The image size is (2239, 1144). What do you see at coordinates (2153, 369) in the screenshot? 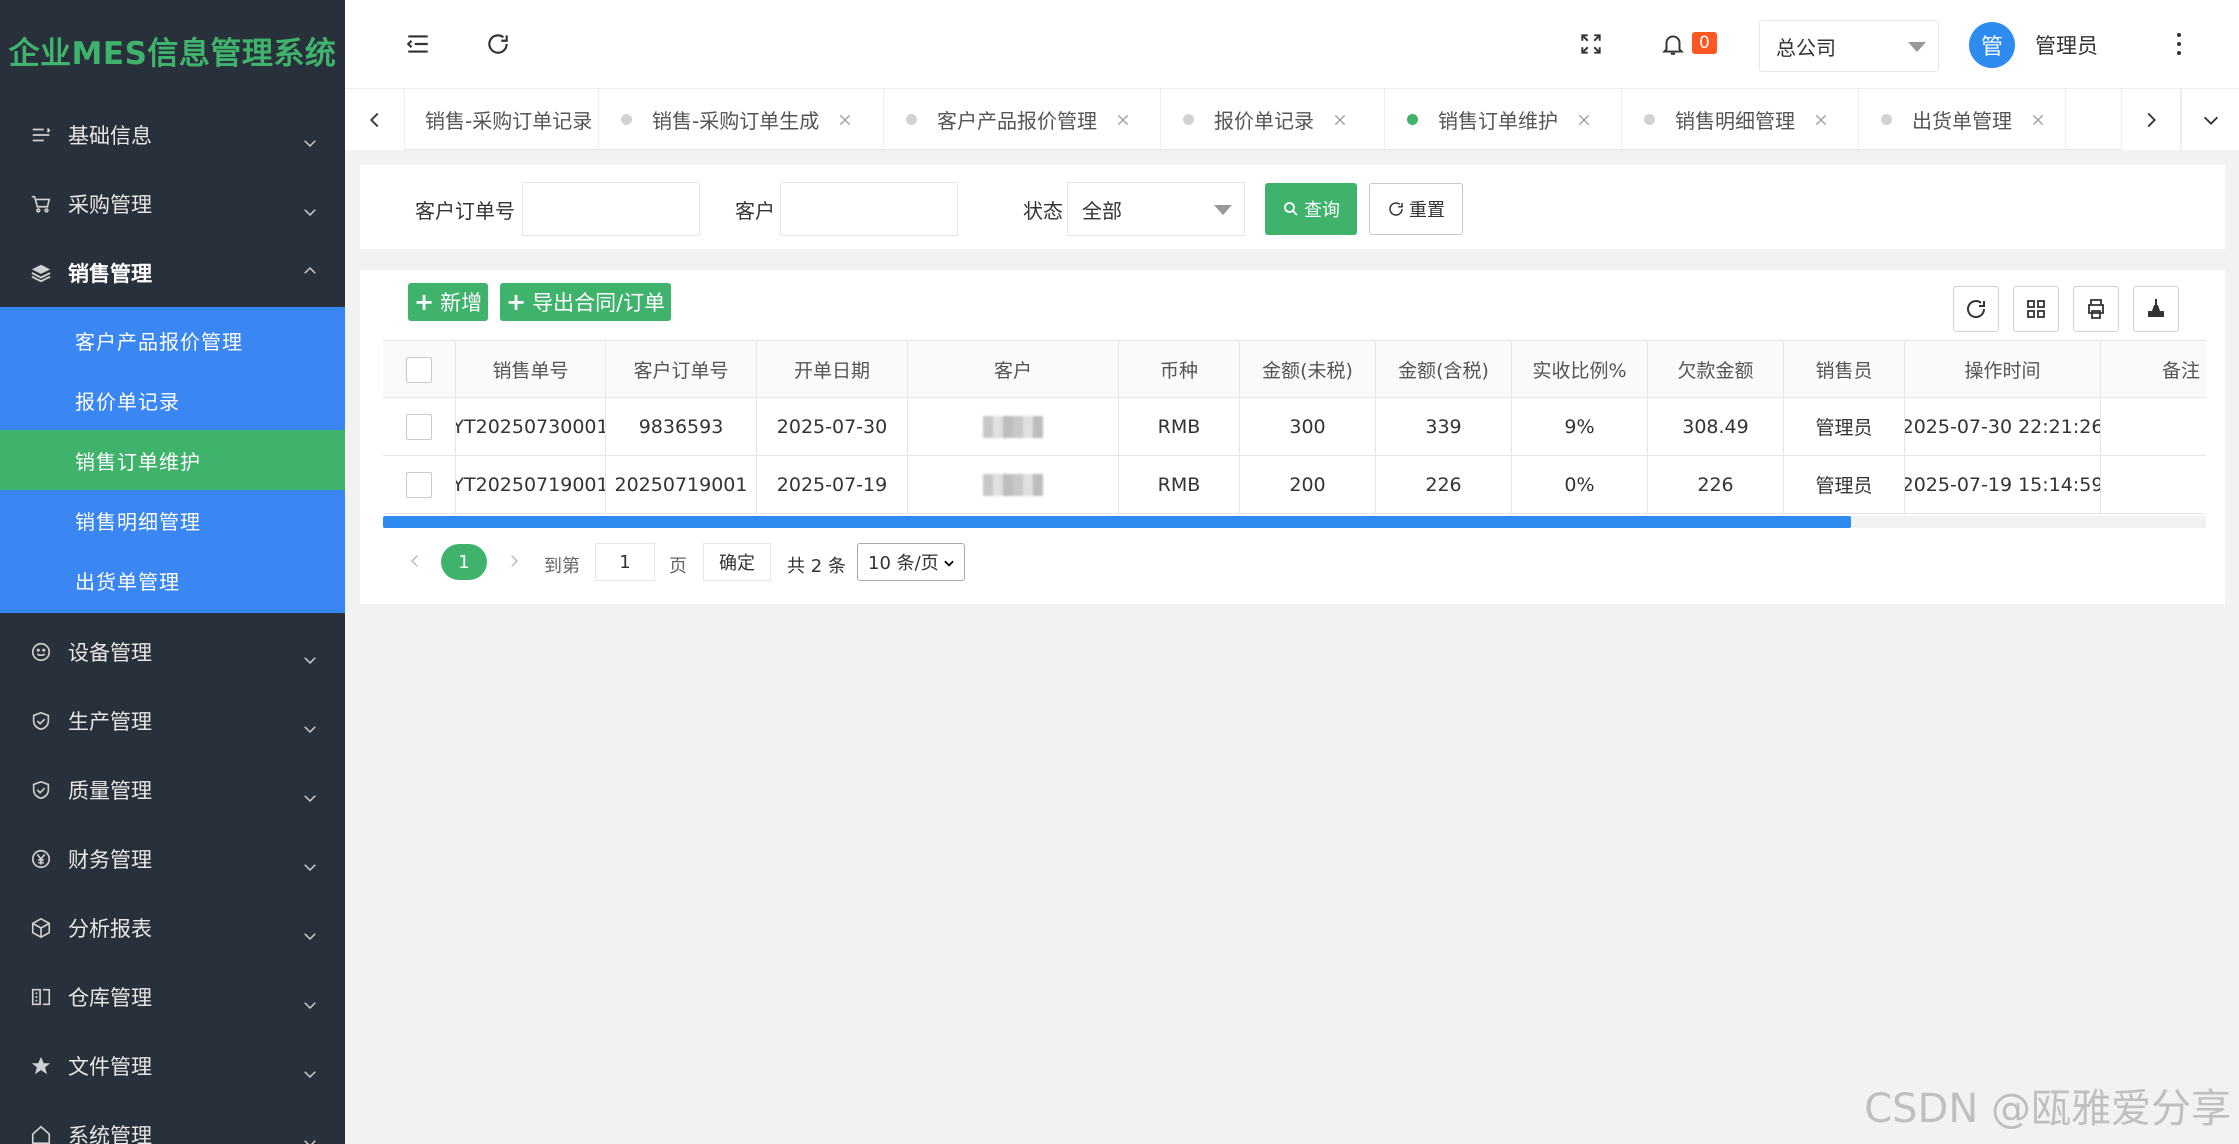
I see `column-header: 备注` at bounding box center [2153, 369].